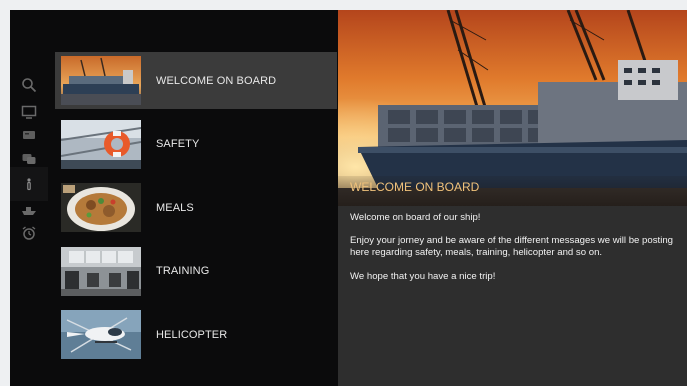 The image size is (687, 386). What do you see at coordinates (175, 207) in the screenshot?
I see `menu-item-label: MEALS` at bounding box center [175, 207].